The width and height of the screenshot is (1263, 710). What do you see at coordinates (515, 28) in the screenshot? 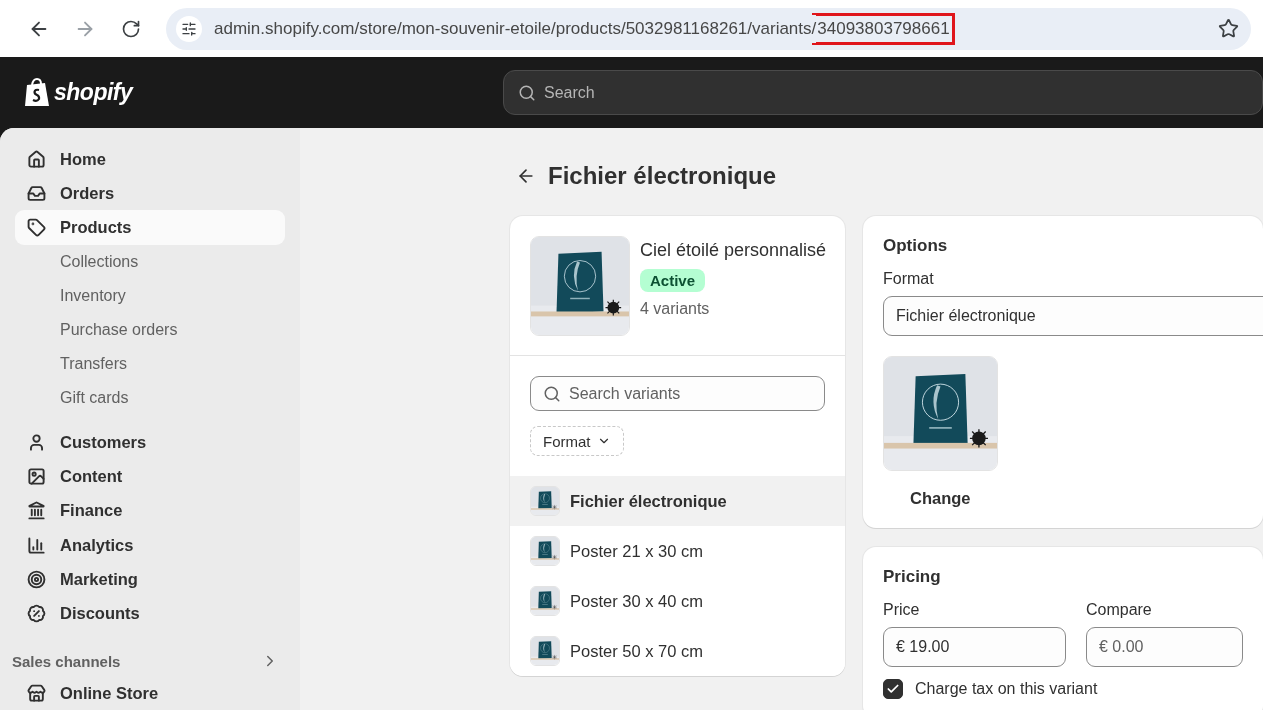
I see `url-text: admin.shopify.com/store/mon-souvenir-etoile/products/5032981168261/variants/` at bounding box center [515, 28].